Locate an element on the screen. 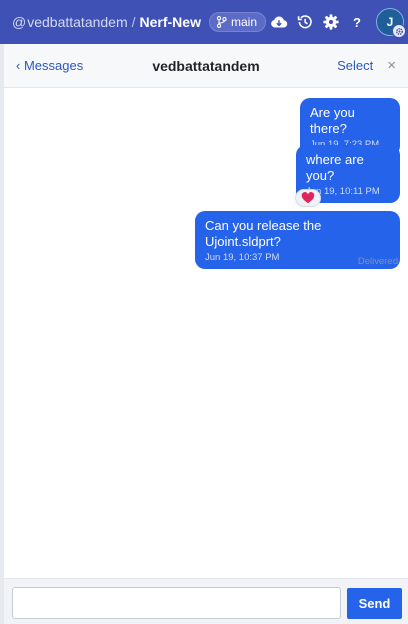 The width and height of the screenshot is (408, 624). header-actions: Select × is located at coordinates (366, 65).